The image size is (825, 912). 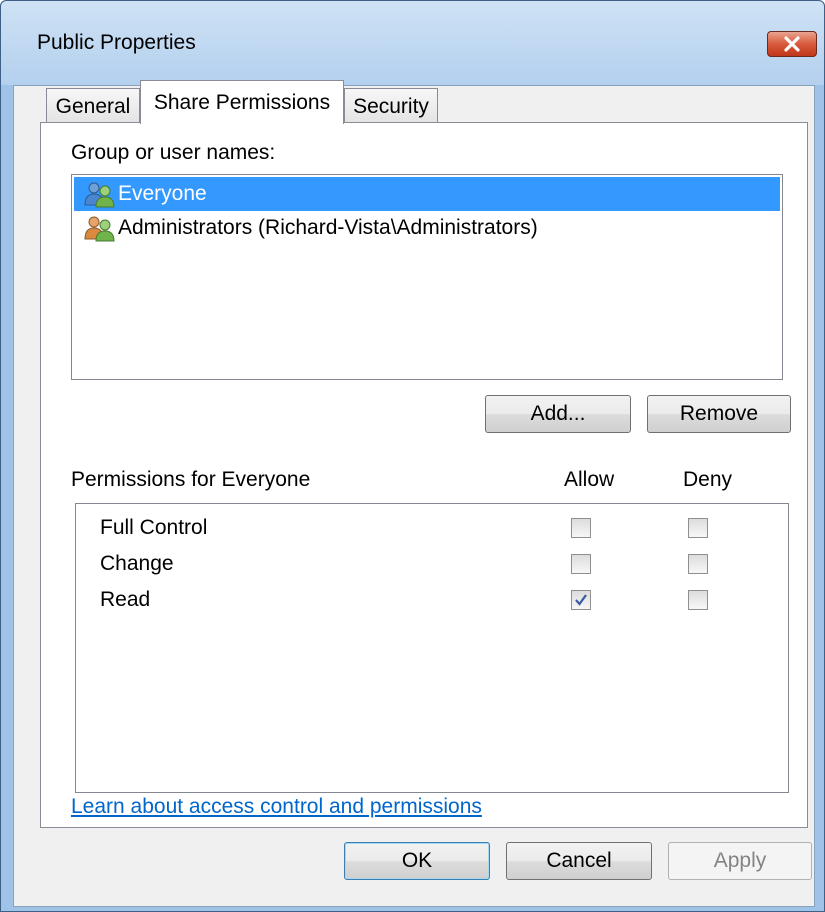 I want to click on checkmark-icon, so click(x=581, y=600).